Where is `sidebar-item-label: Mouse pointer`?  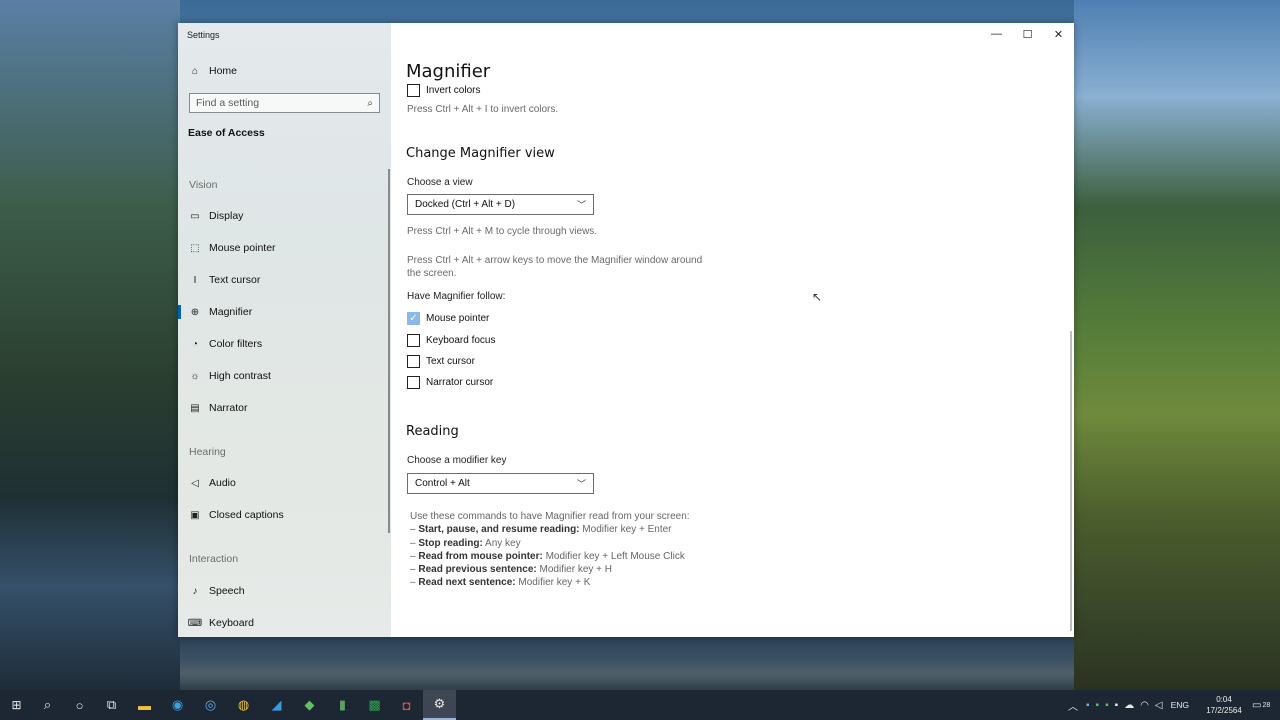
sidebar-item-label: Mouse pointer is located at coordinates (242, 248).